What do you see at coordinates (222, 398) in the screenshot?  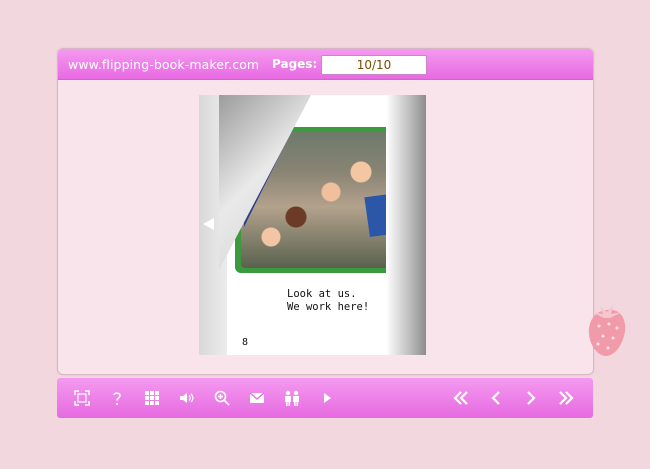 I see `zoom-in-icon` at bounding box center [222, 398].